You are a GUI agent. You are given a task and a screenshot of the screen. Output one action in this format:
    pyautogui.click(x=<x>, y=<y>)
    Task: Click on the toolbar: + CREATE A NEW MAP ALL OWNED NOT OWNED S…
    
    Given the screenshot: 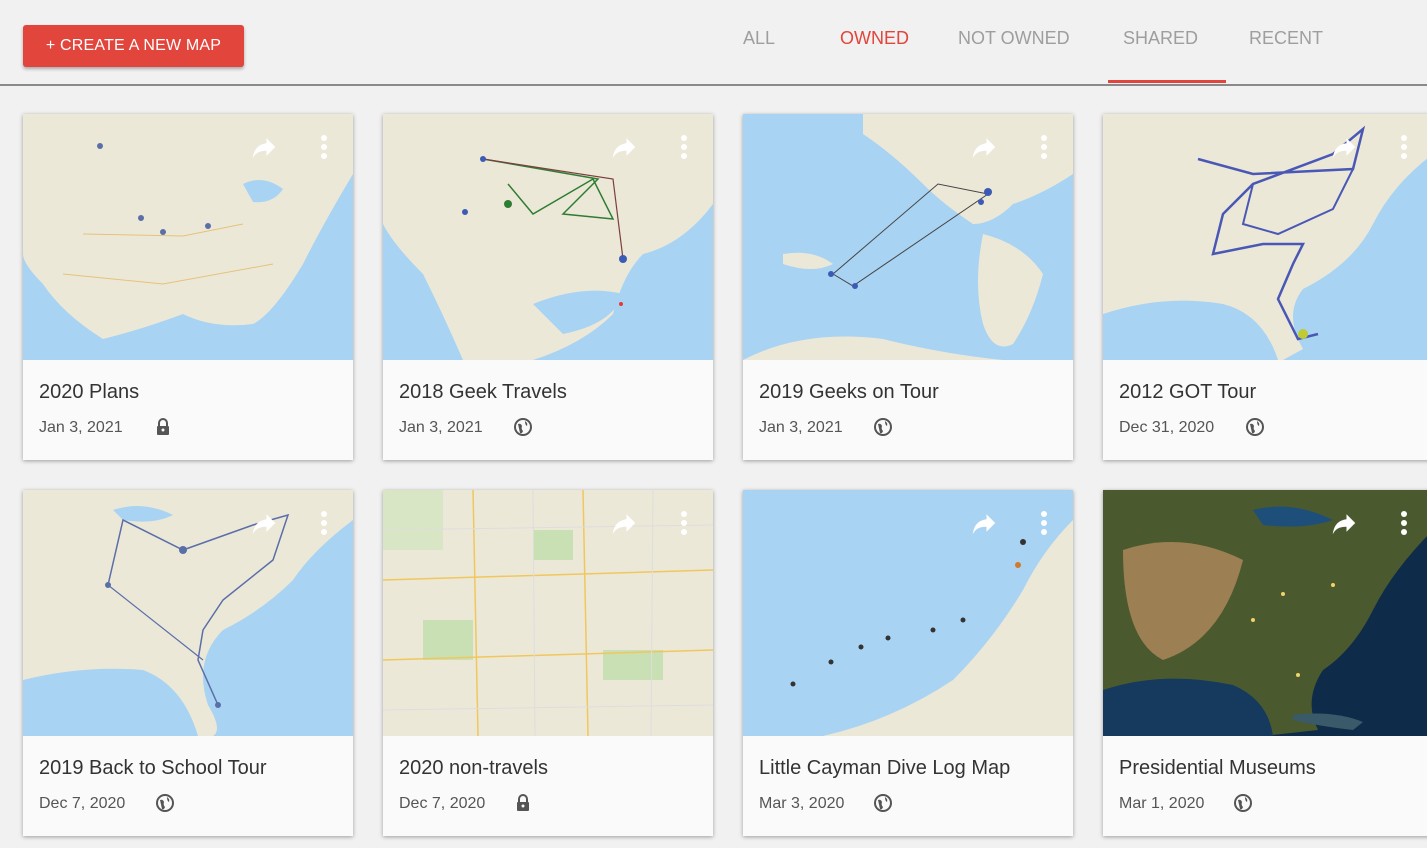 What is the action you would take?
    pyautogui.click(x=713, y=43)
    